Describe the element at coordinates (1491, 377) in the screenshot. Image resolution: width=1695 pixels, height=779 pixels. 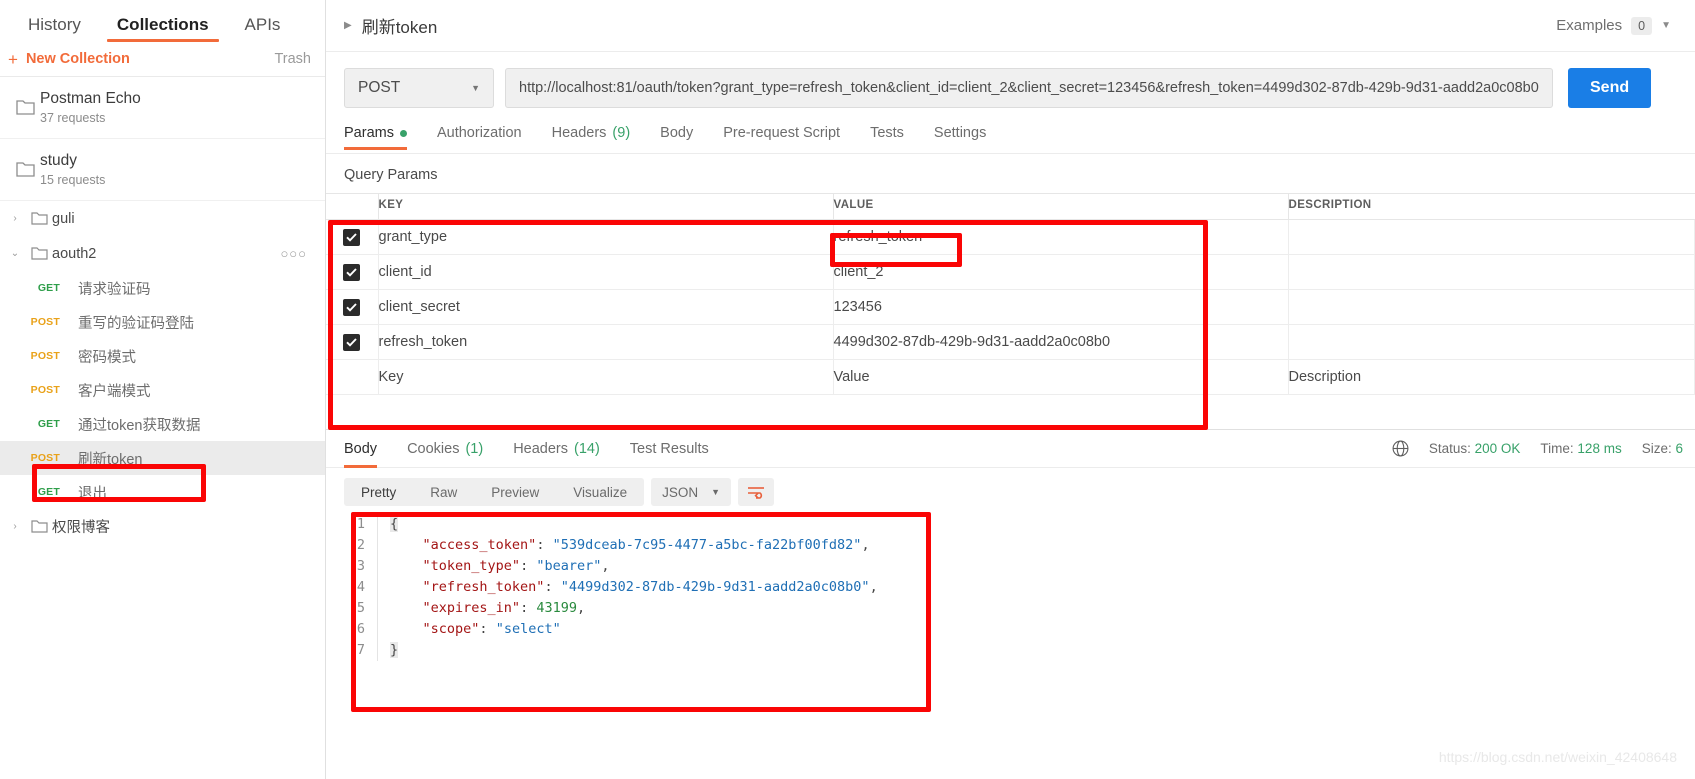
I see `param-description-placeholder: Description` at that location.